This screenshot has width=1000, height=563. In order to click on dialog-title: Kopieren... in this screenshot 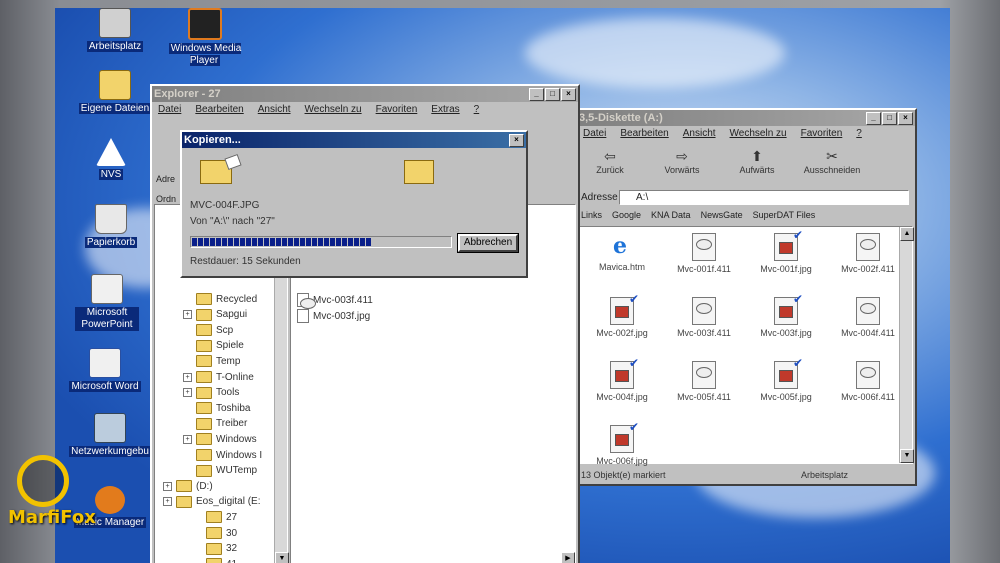, I will do `click(212, 140)`.